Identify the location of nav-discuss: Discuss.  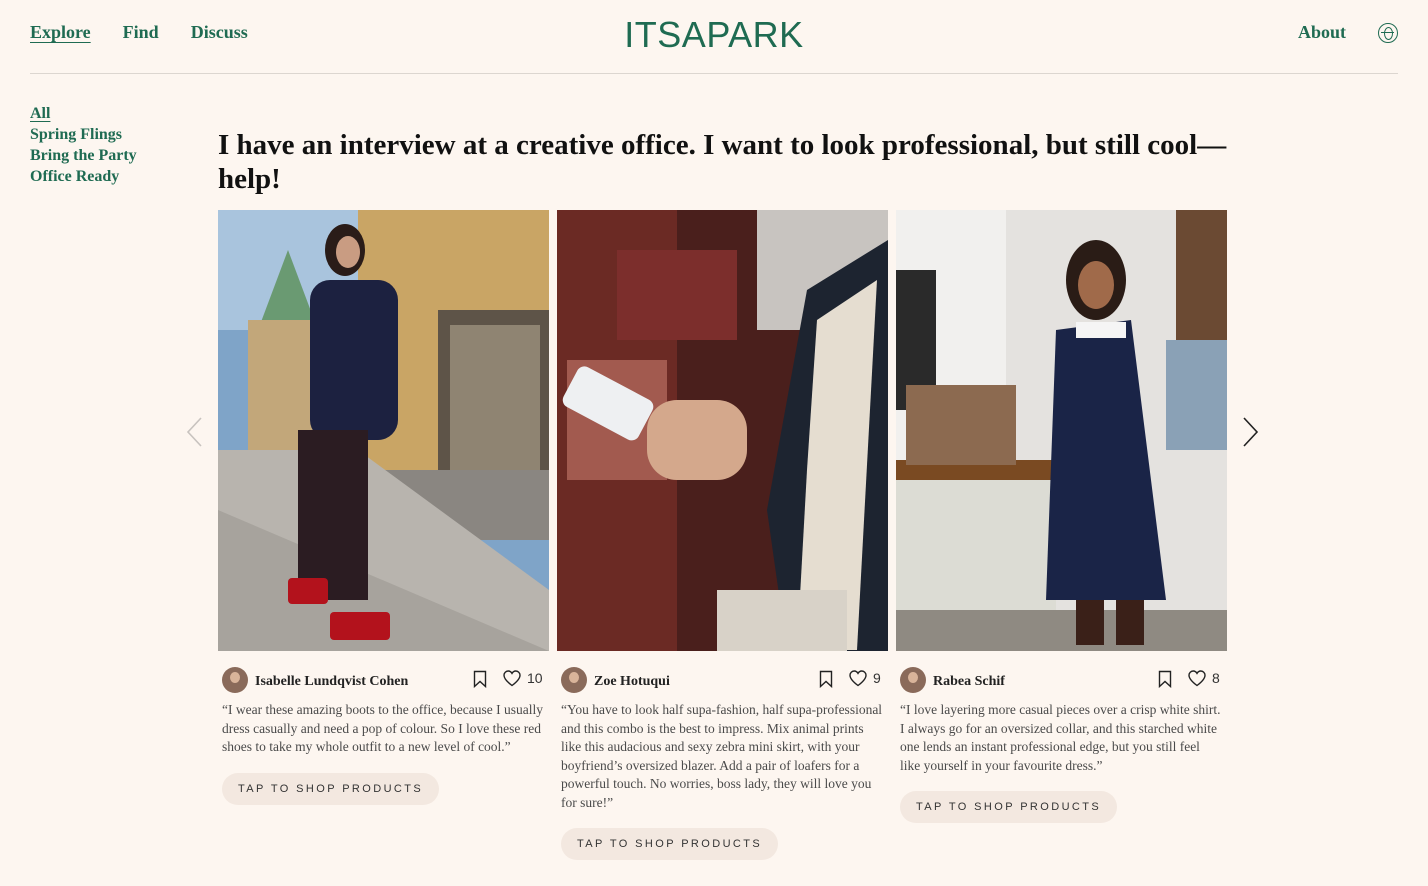
(219, 32).